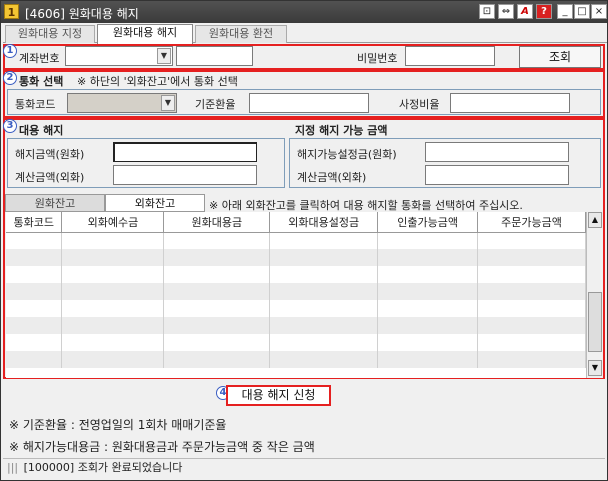 The width and height of the screenshot is (608, 481). I want to click on status-bar: ||| [100000] 조회가 완료되었습니다, so click(304, 468).